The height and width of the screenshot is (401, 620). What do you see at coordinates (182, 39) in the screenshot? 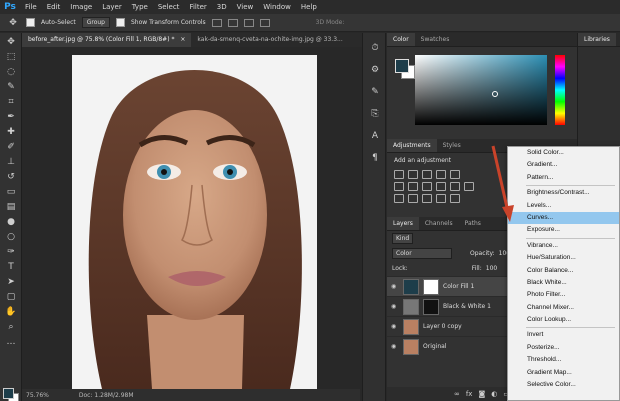
I see `close-icon: ×` at bounding box center [182, 39].